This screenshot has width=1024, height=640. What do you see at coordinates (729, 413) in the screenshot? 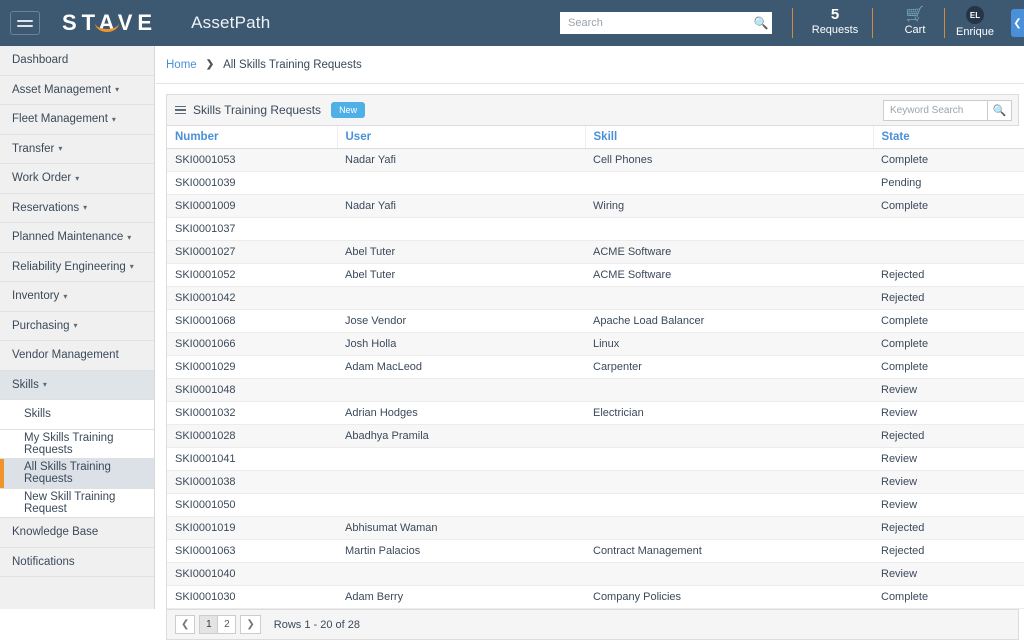
I see `cell-skill: Electrician` at bounding box center [729, 413].